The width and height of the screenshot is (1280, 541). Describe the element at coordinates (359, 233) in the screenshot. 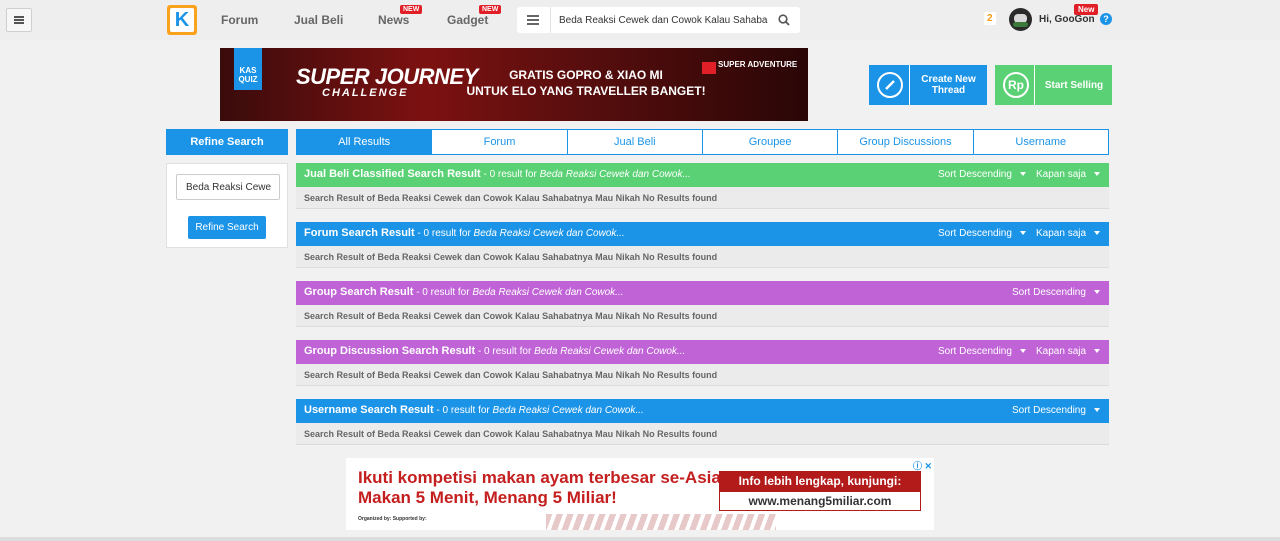

I see `section-title-label: Forum Search Result` at that location.